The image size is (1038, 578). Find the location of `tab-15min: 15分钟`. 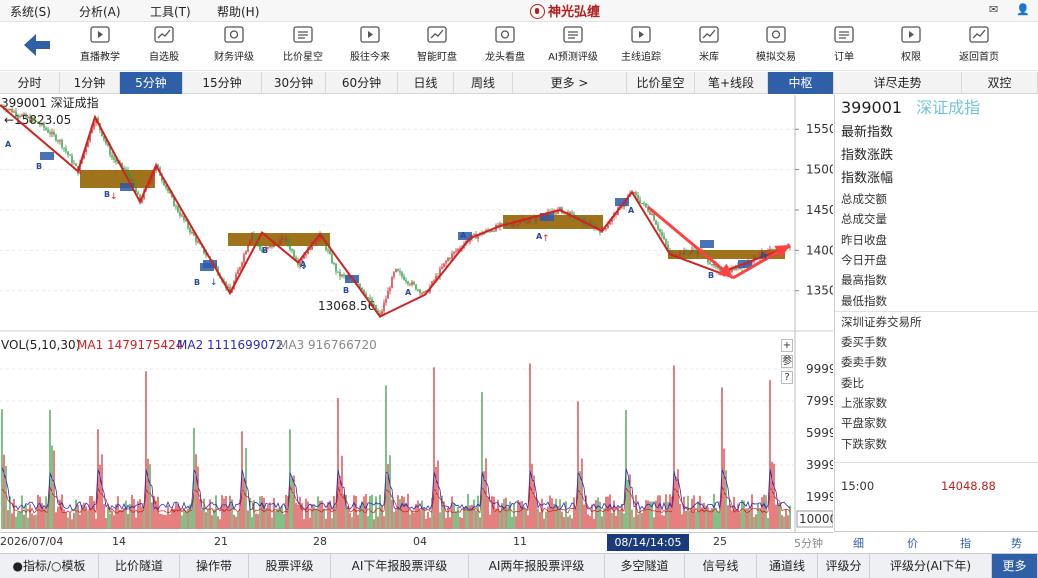

tab-15min: 15分钟 is located at coordinates (222, 83).